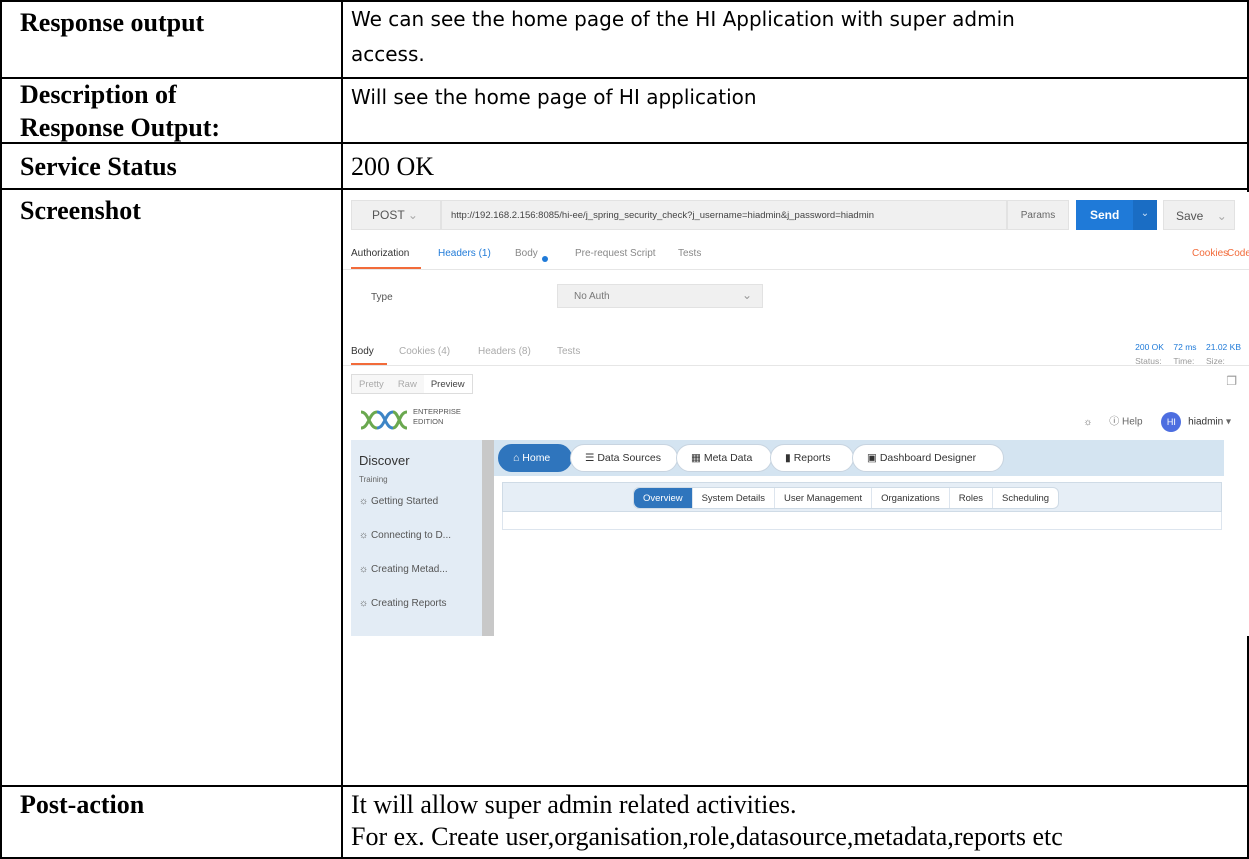  I want to click on code-link: Code, so click(1238, 253).